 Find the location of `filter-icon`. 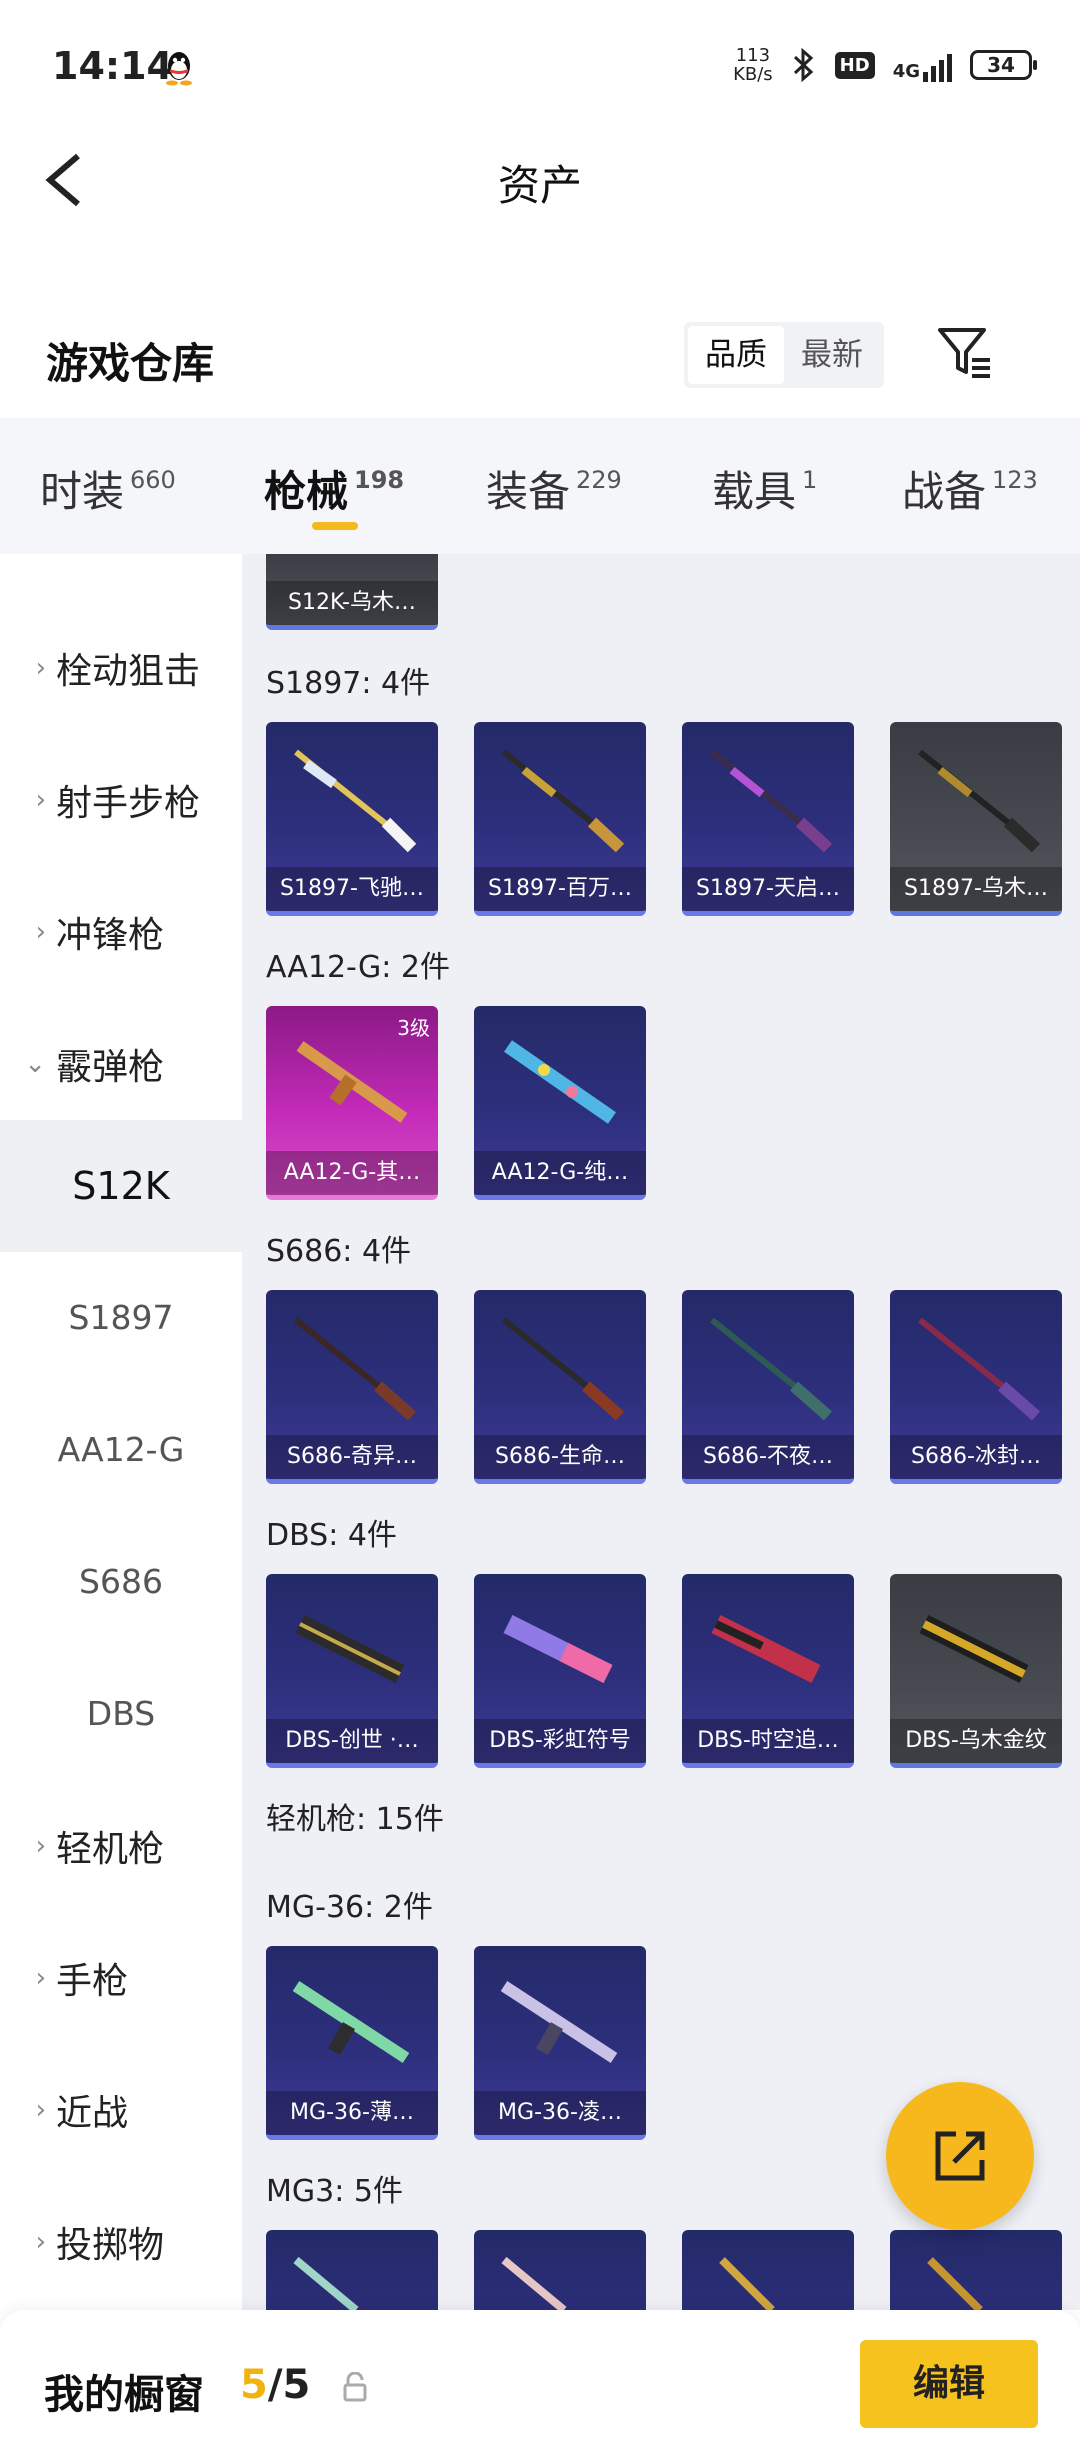

filter-icon is located at coordinates (964, 352).